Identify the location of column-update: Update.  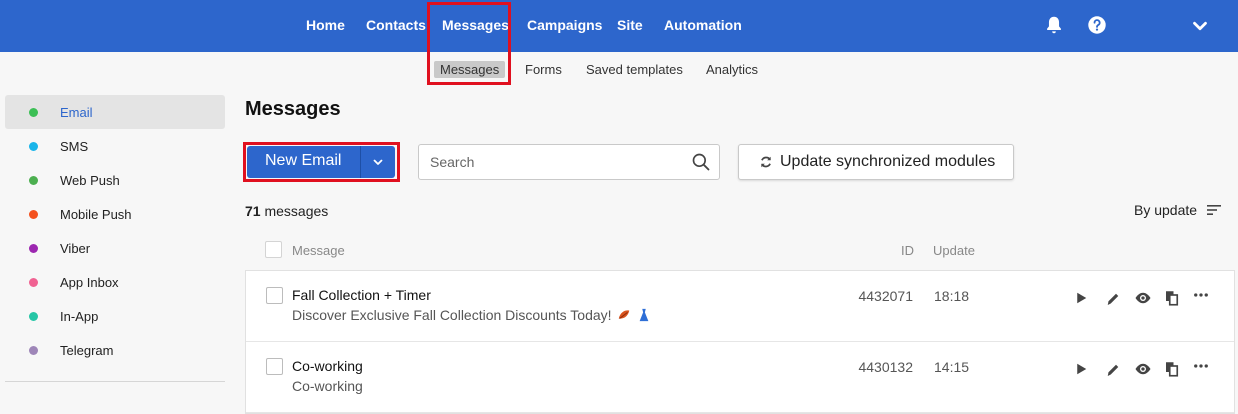
(954, 250).